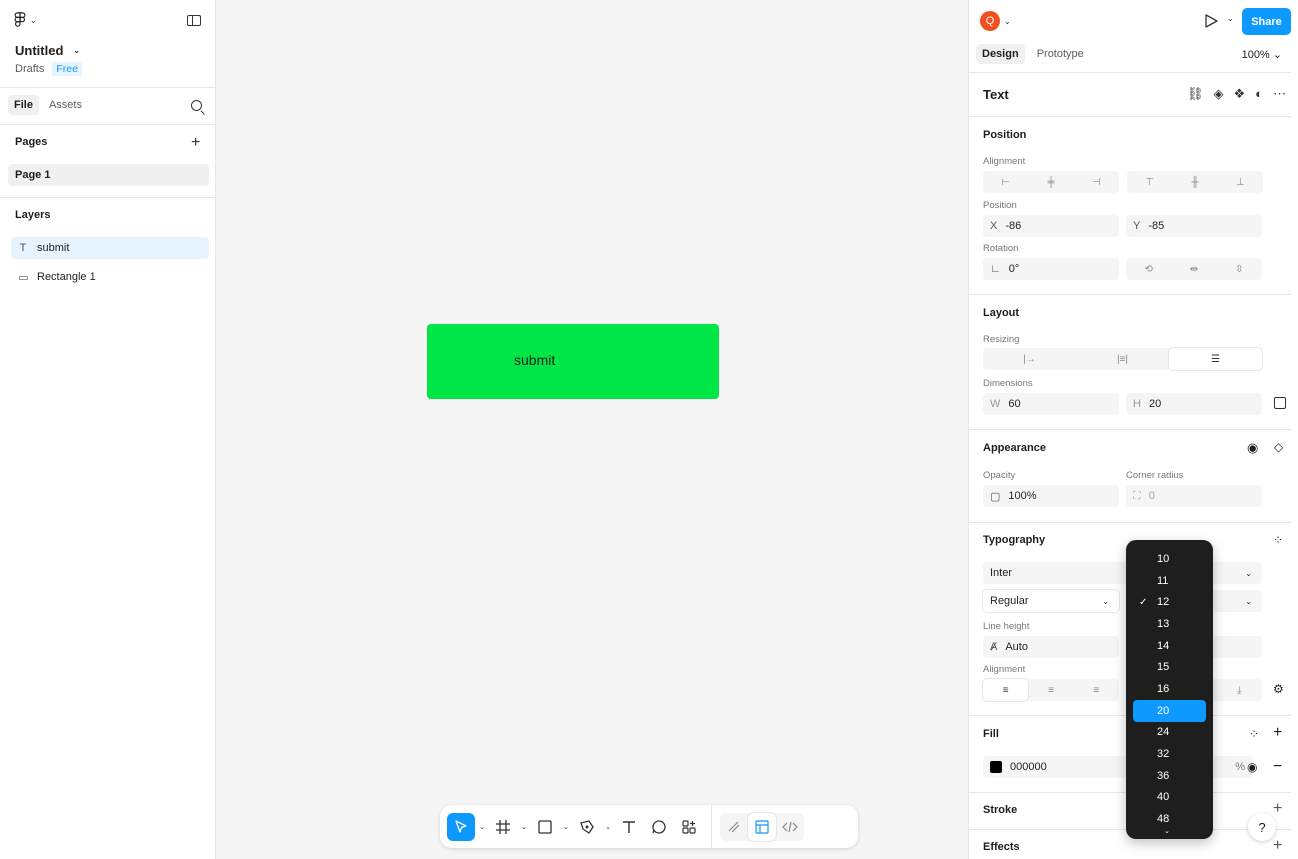  Describe the element at coordinates (1130, 294) in the screenshot. I see `divider` at that location.